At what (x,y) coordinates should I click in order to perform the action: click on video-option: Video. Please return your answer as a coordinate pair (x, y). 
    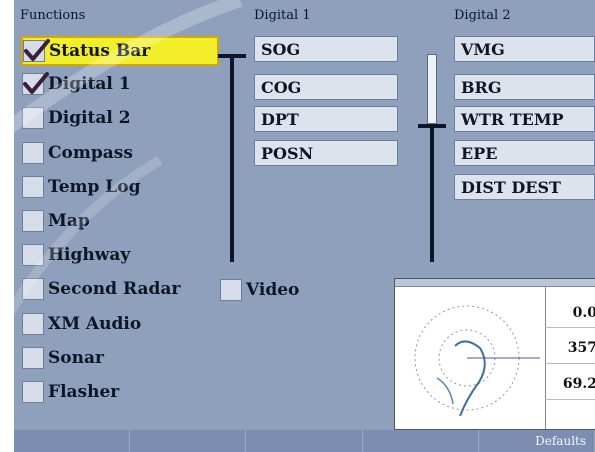
    Looking at the image, I should click on (275, 290).